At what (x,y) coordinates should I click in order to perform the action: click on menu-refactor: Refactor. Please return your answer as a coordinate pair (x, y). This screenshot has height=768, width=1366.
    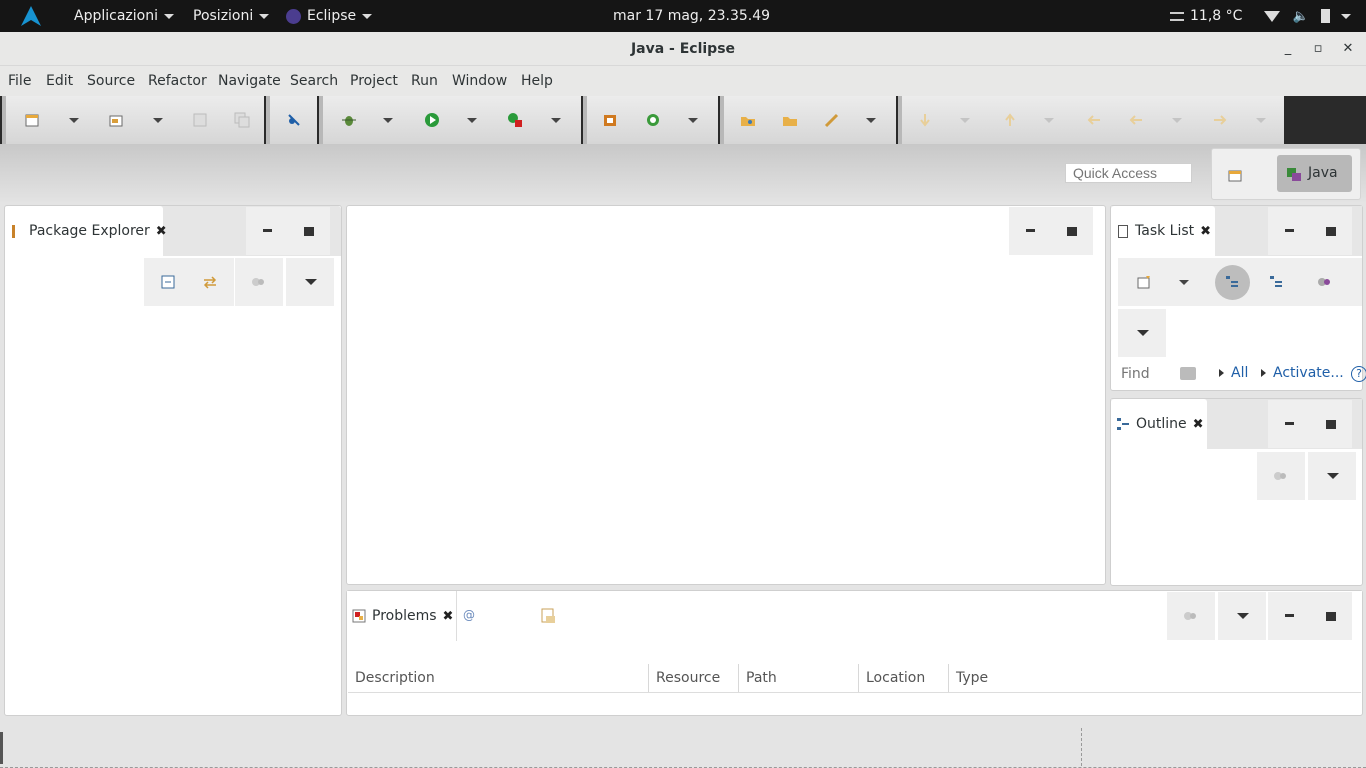
    Looking at the image, I should click on (177, 81).